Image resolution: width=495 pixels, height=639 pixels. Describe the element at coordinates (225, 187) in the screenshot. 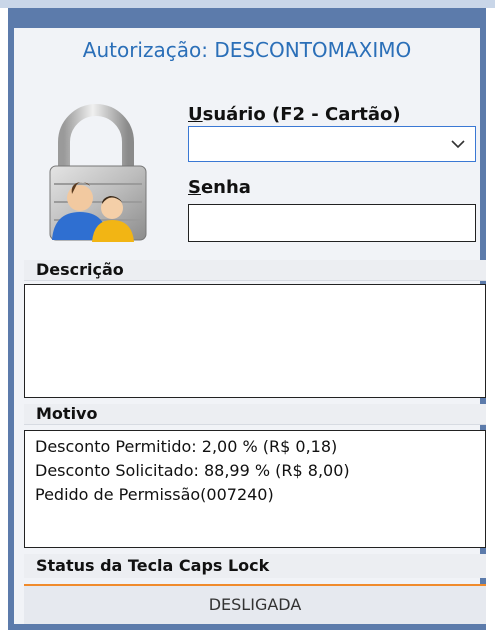

I see `senha-label-text: enha` at that location.